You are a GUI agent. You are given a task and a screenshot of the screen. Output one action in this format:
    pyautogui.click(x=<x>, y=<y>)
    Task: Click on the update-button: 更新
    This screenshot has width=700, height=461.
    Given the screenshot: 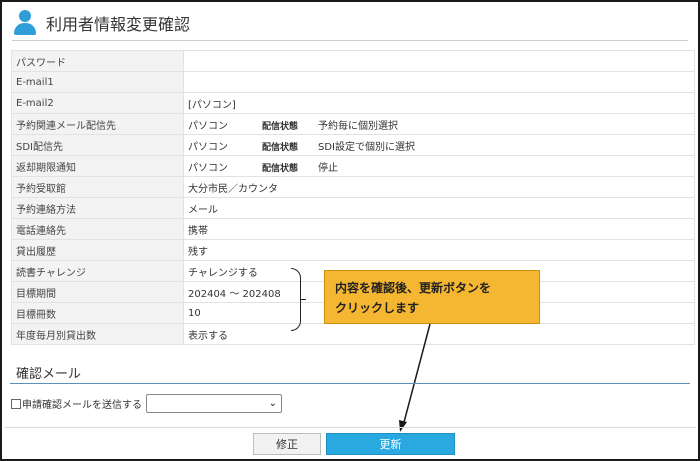 What is the action you would take?
    pyautogui.click(x=390, y=444)
    